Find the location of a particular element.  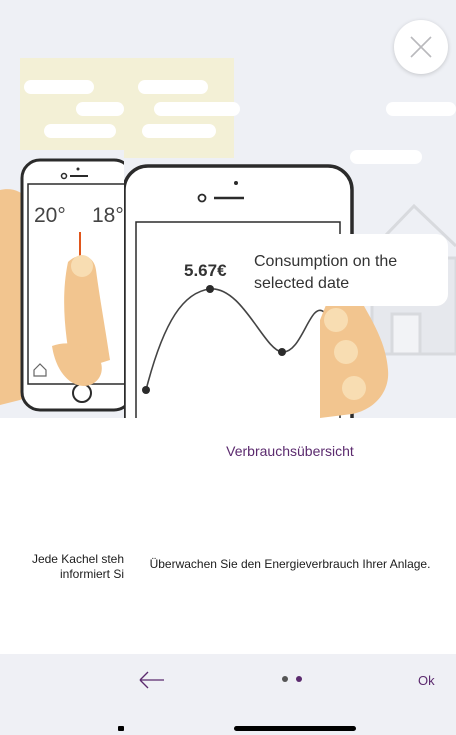

curve-point-selected is located at coordinates (210, 289).